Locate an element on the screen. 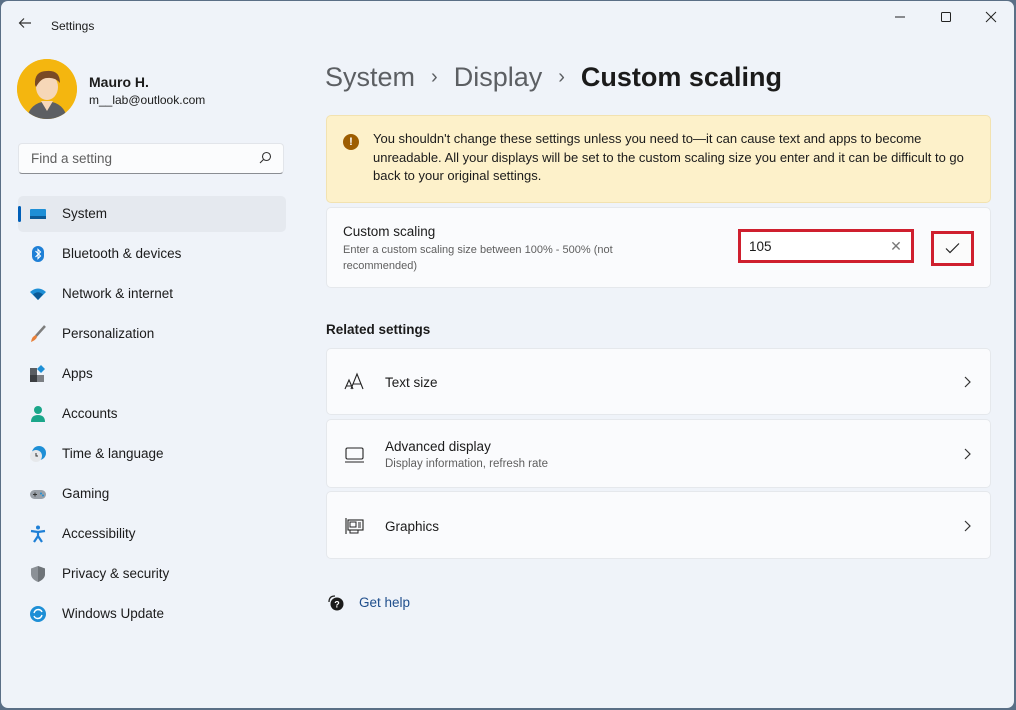  maximize-button is located at coordinates (946, 19).